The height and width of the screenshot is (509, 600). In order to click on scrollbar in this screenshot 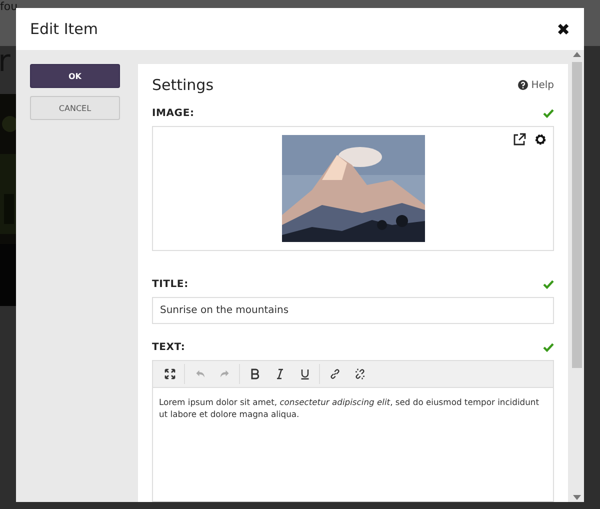, I will do `click(577, 276)`.